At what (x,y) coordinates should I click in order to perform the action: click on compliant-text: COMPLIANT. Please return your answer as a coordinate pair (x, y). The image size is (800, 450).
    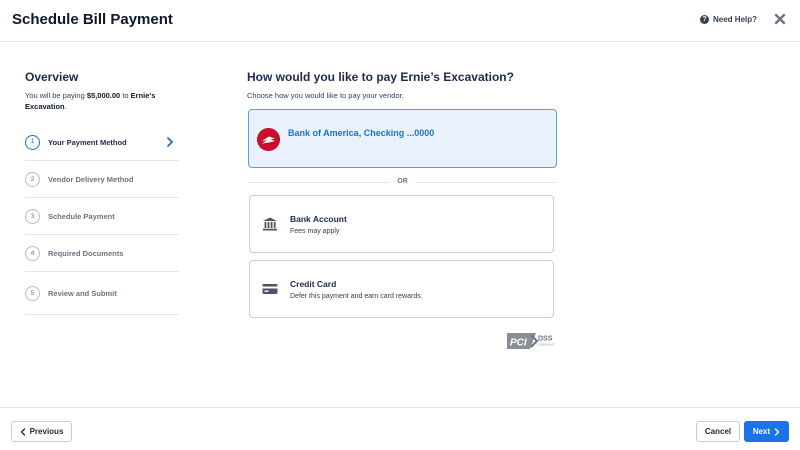
    Looking at the image, I should click on (546, 345).